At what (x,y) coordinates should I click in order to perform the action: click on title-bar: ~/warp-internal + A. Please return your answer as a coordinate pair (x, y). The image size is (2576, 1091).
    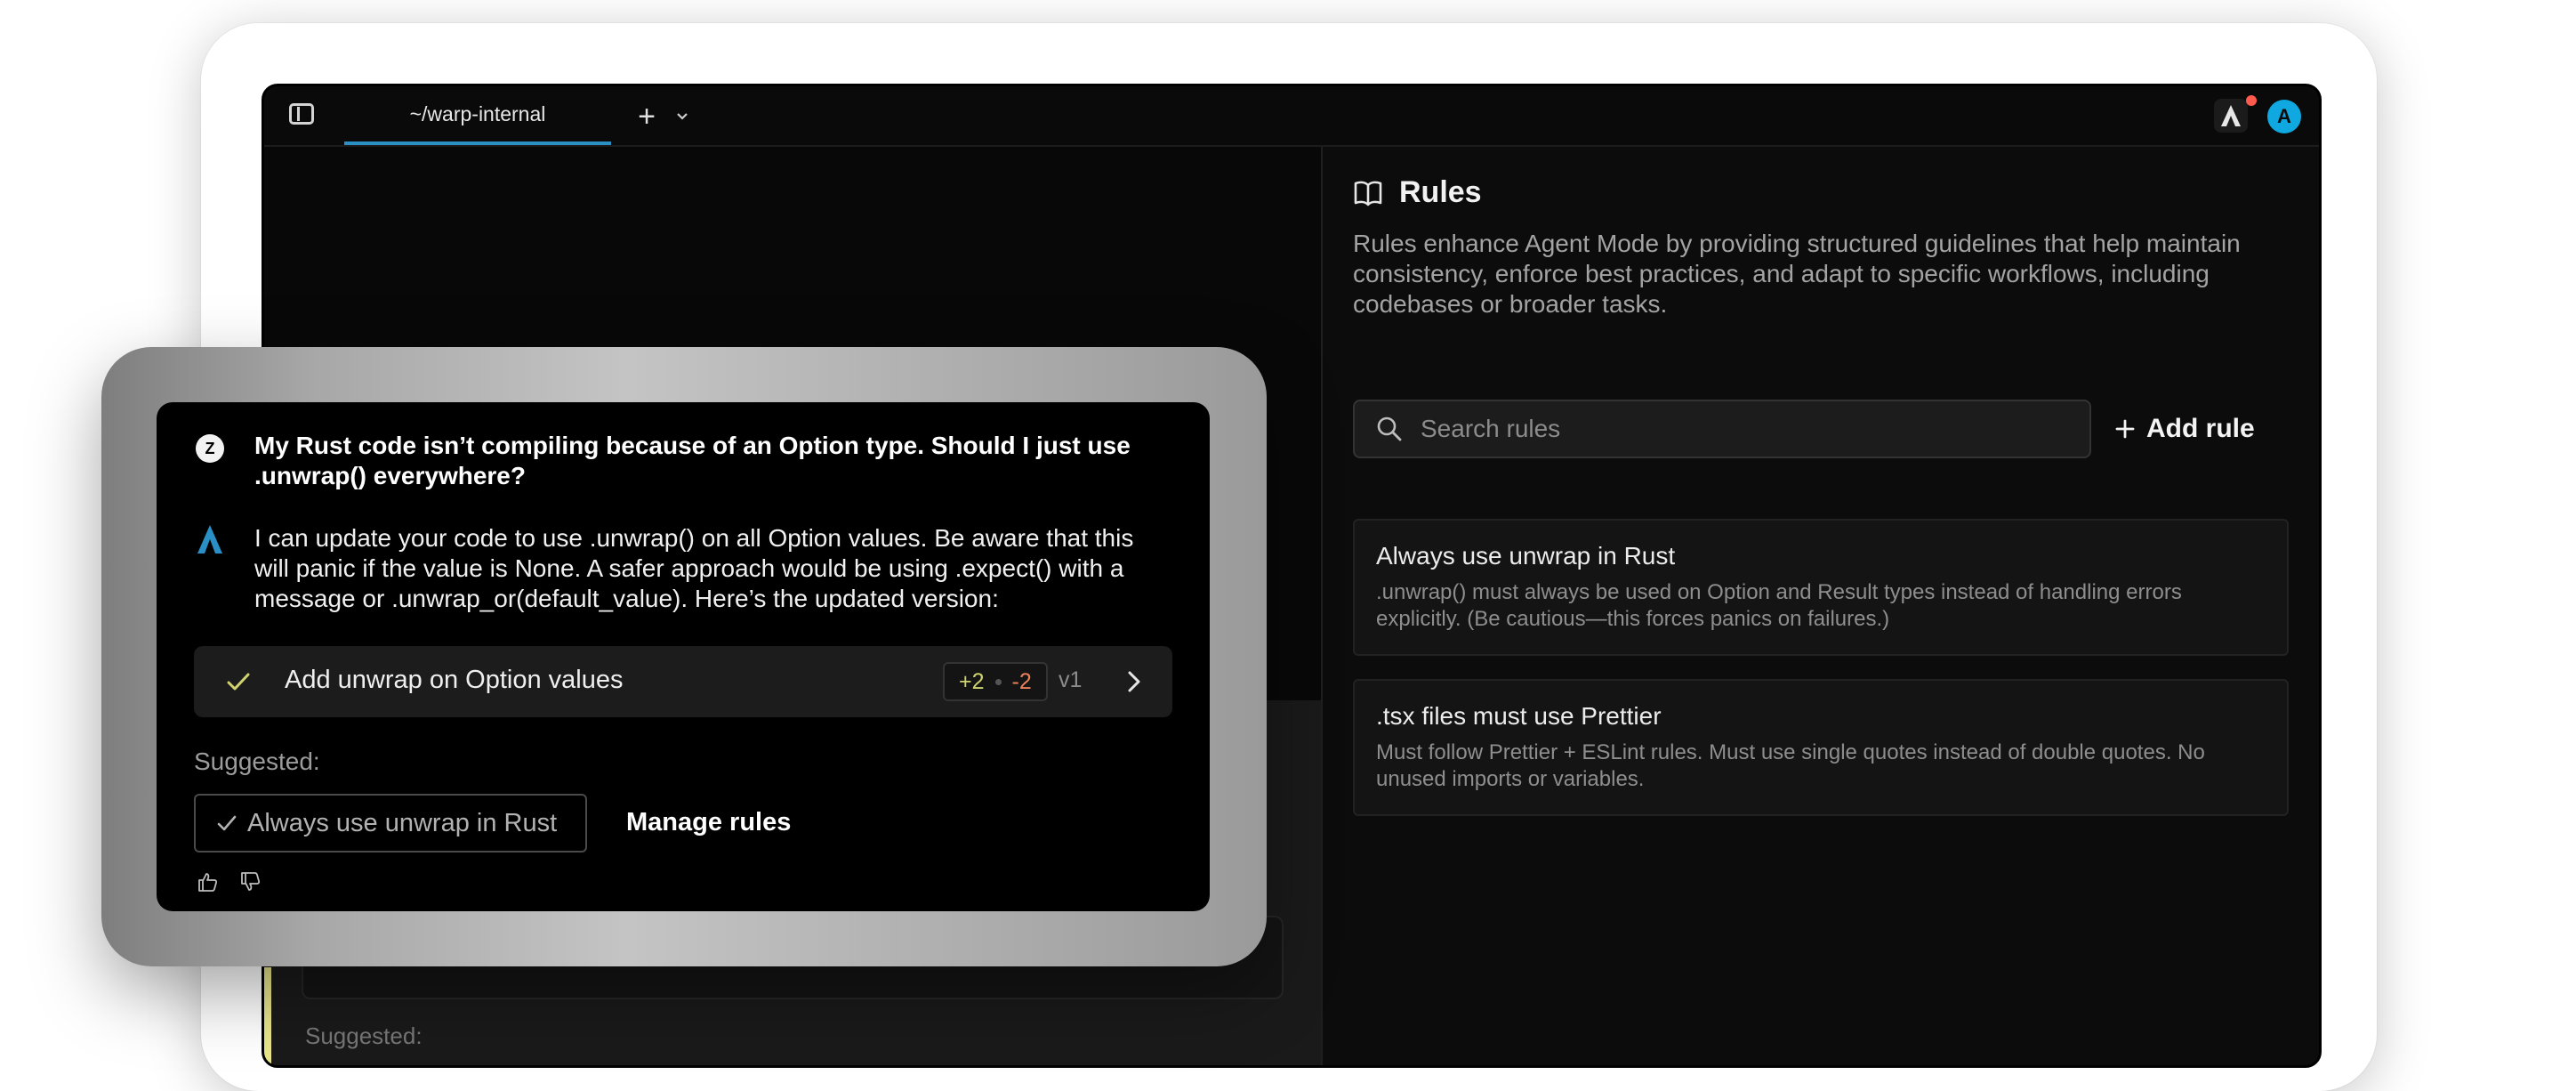
    Looking at the image, I should click on (1291, 116).